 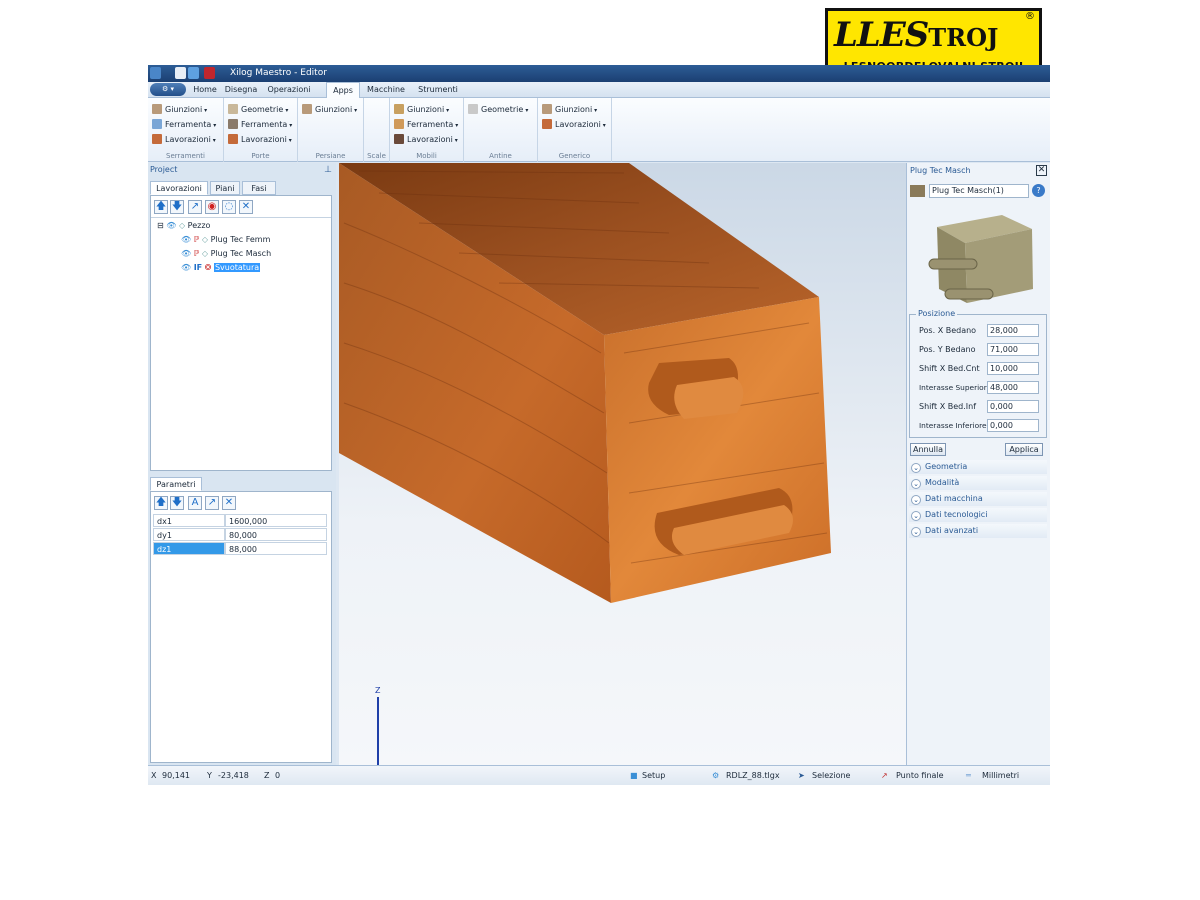 I want to click on param-name: dx1, so click(x=189, y=520).